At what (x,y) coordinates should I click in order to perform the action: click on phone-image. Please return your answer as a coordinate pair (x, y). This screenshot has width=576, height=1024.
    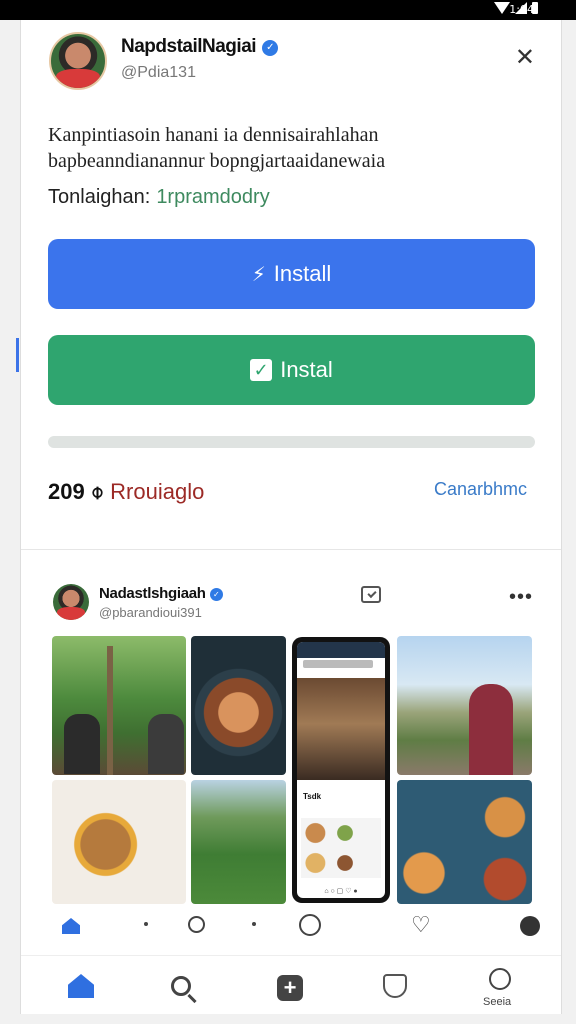
    Looking at the image, I should click on (341, 729).